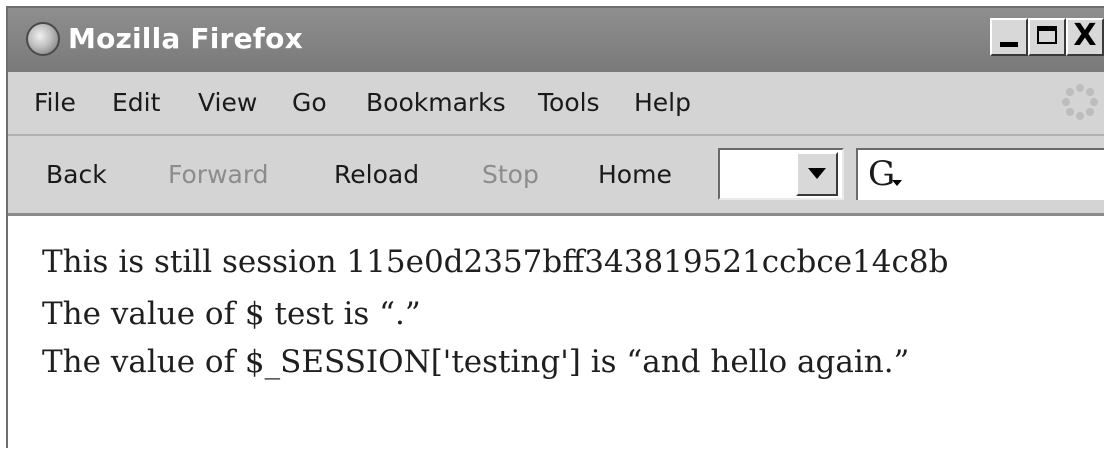 The image size is (1104, 450). What do you see at coordinates (436, 102) in the screenshot?
I see `menu-bookmarks: Bookmarks` at bounding box center [436, 102].